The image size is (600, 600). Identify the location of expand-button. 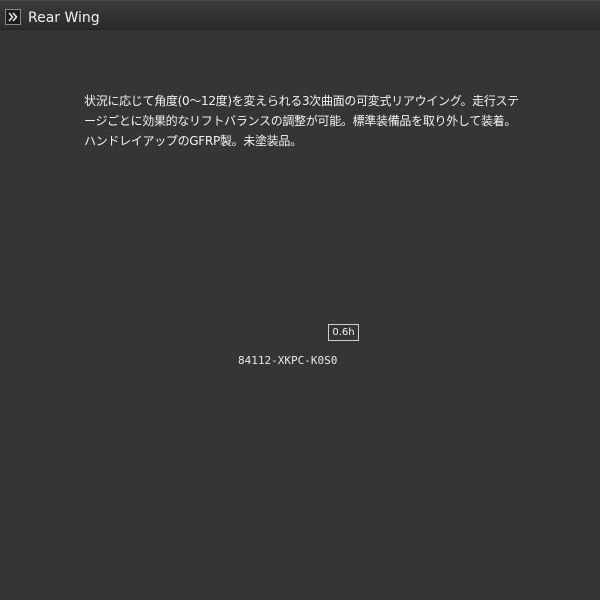
(13, 17).